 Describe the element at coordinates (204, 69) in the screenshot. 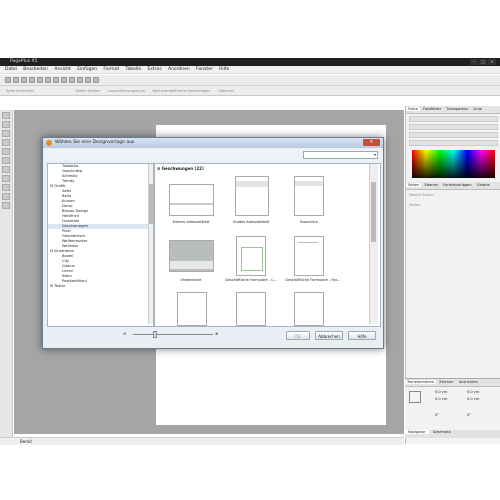

I see `menu-fenster: Fenster` at that location.